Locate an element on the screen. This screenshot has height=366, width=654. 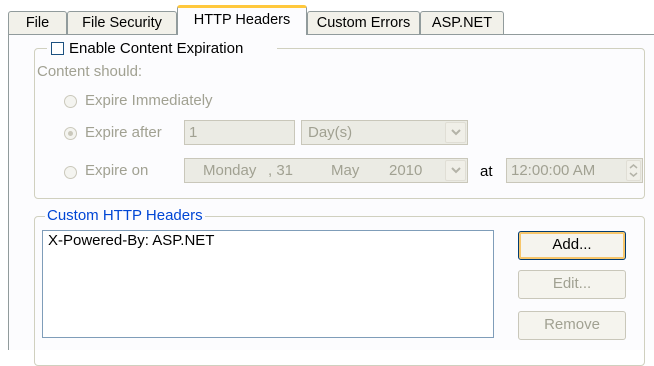
date-day: , 31 is located at coordinates (280, 170).